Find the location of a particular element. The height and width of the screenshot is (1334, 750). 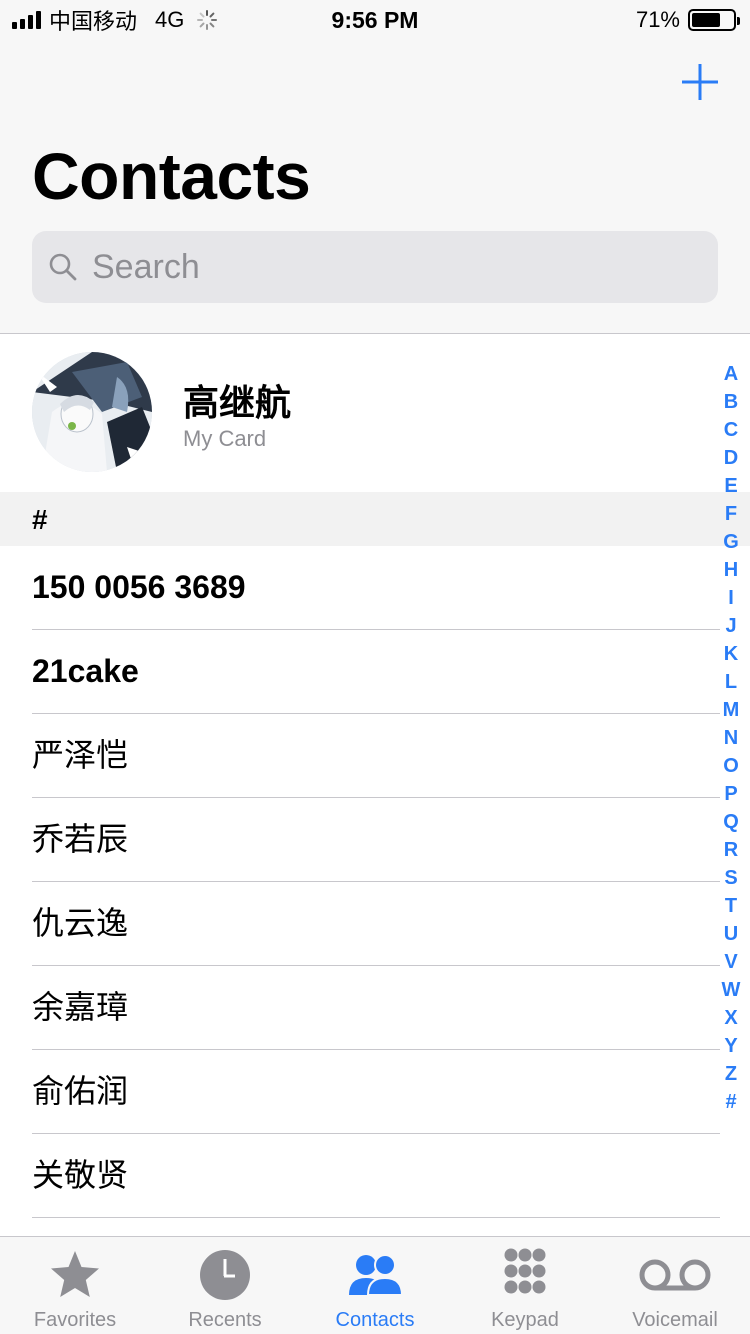

battery-icon is located at coordinates (714, 20).